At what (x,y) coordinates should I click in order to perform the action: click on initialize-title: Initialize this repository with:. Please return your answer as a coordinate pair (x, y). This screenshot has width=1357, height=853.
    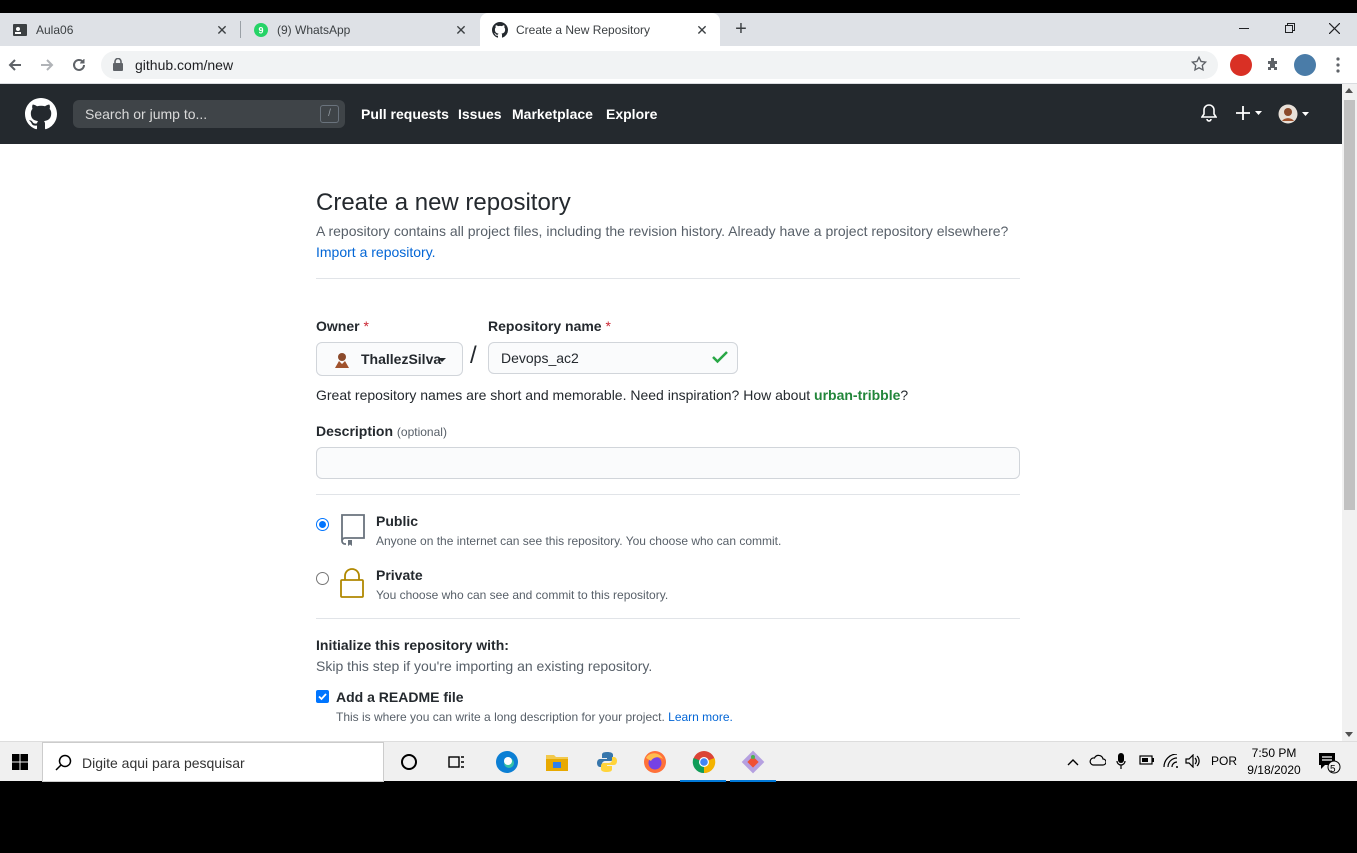
    Looking at the image, I should click on (412, 645).